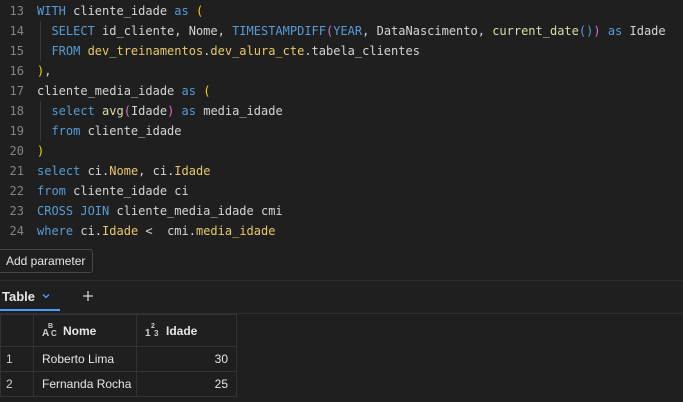  What do you see at coordinates (17, 359) in the screenshot?
I see `row-index: 1` at bounding box center [17, 359].